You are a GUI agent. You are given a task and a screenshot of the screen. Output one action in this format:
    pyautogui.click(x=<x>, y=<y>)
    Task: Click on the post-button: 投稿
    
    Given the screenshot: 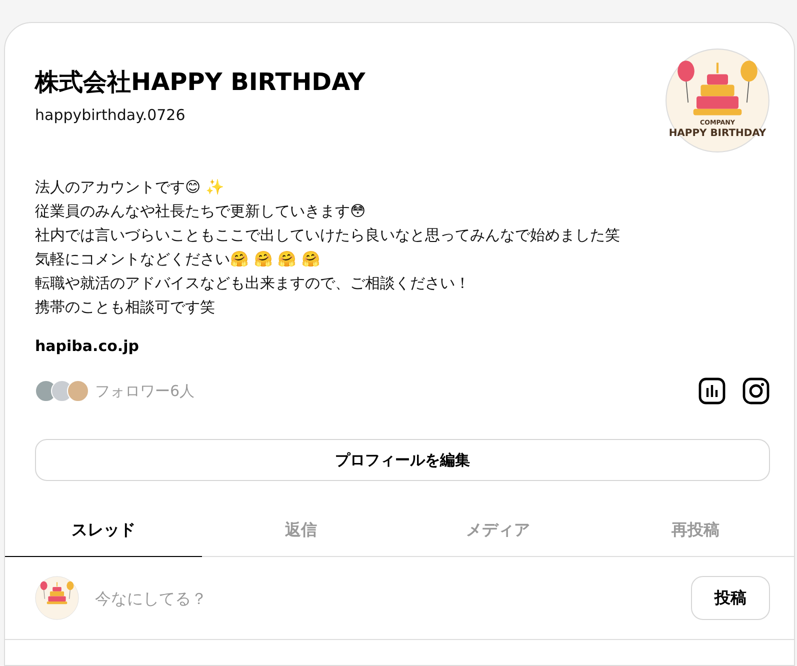 What is the action you would take?
    pyautogui.click(x=730, y=598)
    